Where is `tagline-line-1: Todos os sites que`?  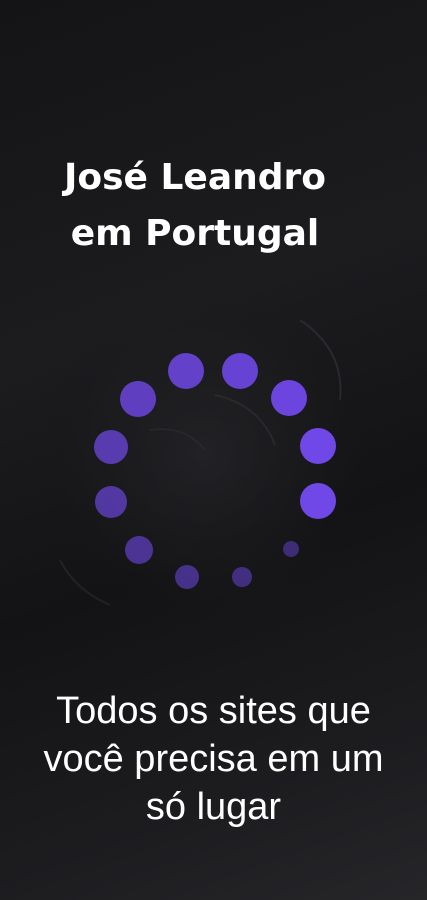 tagline-line-1: Todos os sites que is located at coordinates (213, 711).